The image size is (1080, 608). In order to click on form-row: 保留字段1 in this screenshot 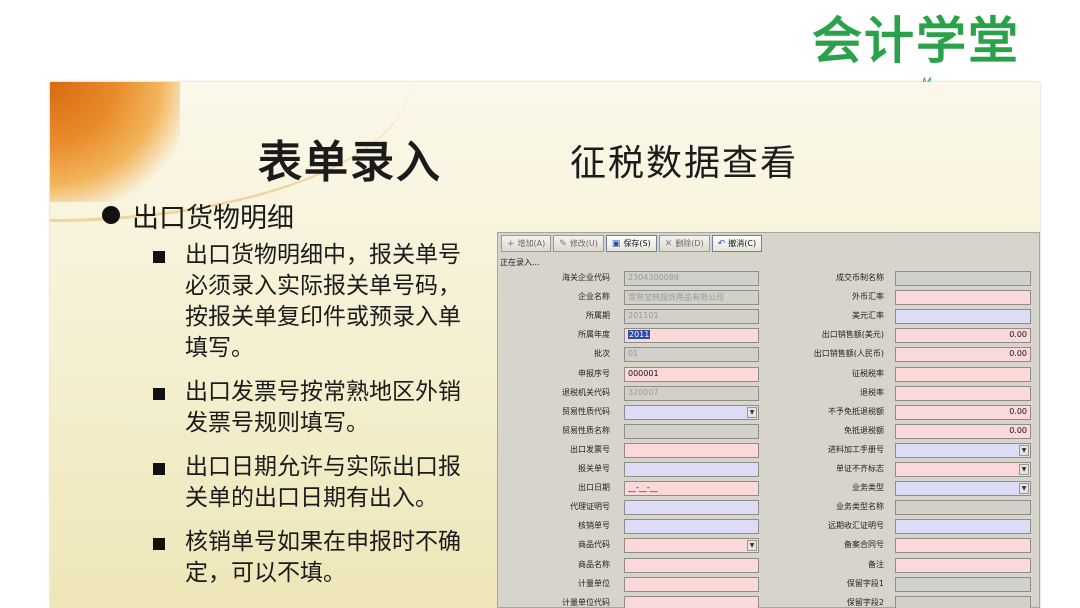, I will do `click(769, 584)`.